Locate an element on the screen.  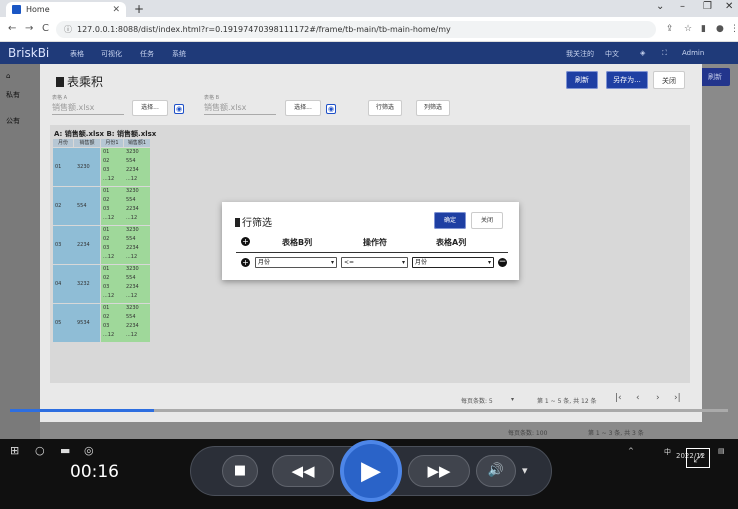
follow-link: 我关注的 is located at coordinates (580, 54).